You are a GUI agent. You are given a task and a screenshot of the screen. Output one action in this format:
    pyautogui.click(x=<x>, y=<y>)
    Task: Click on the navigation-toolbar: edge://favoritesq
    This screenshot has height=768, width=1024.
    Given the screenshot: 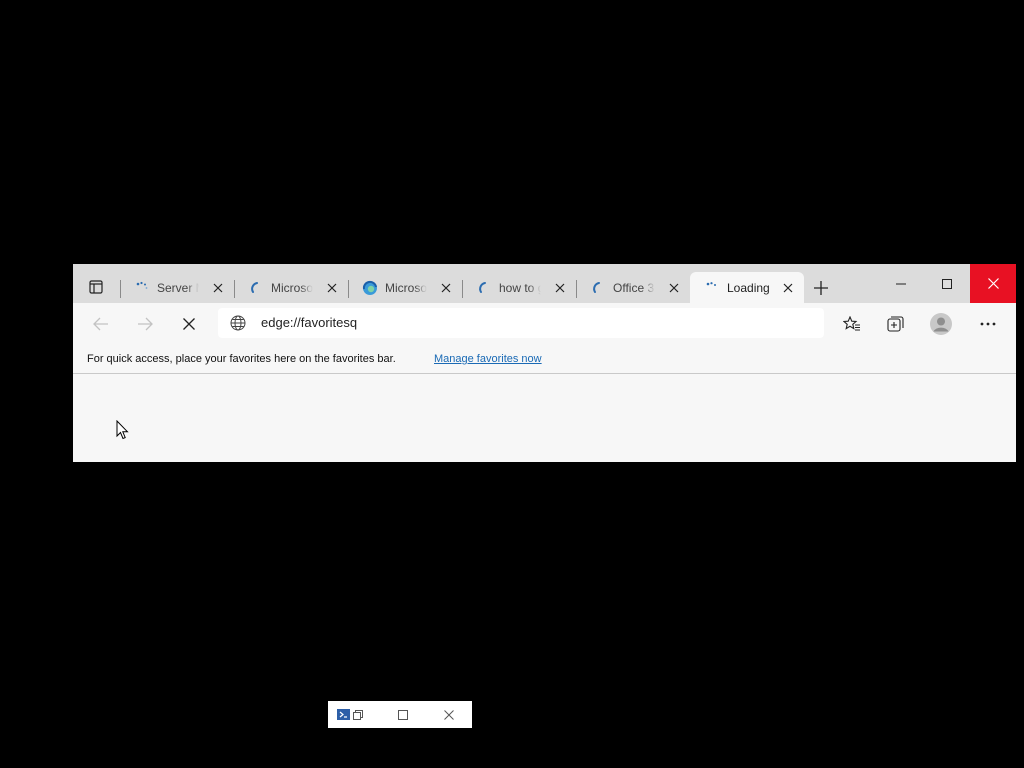 What is the action you would take?
    pyautogui.click(x=544, y=323)
    